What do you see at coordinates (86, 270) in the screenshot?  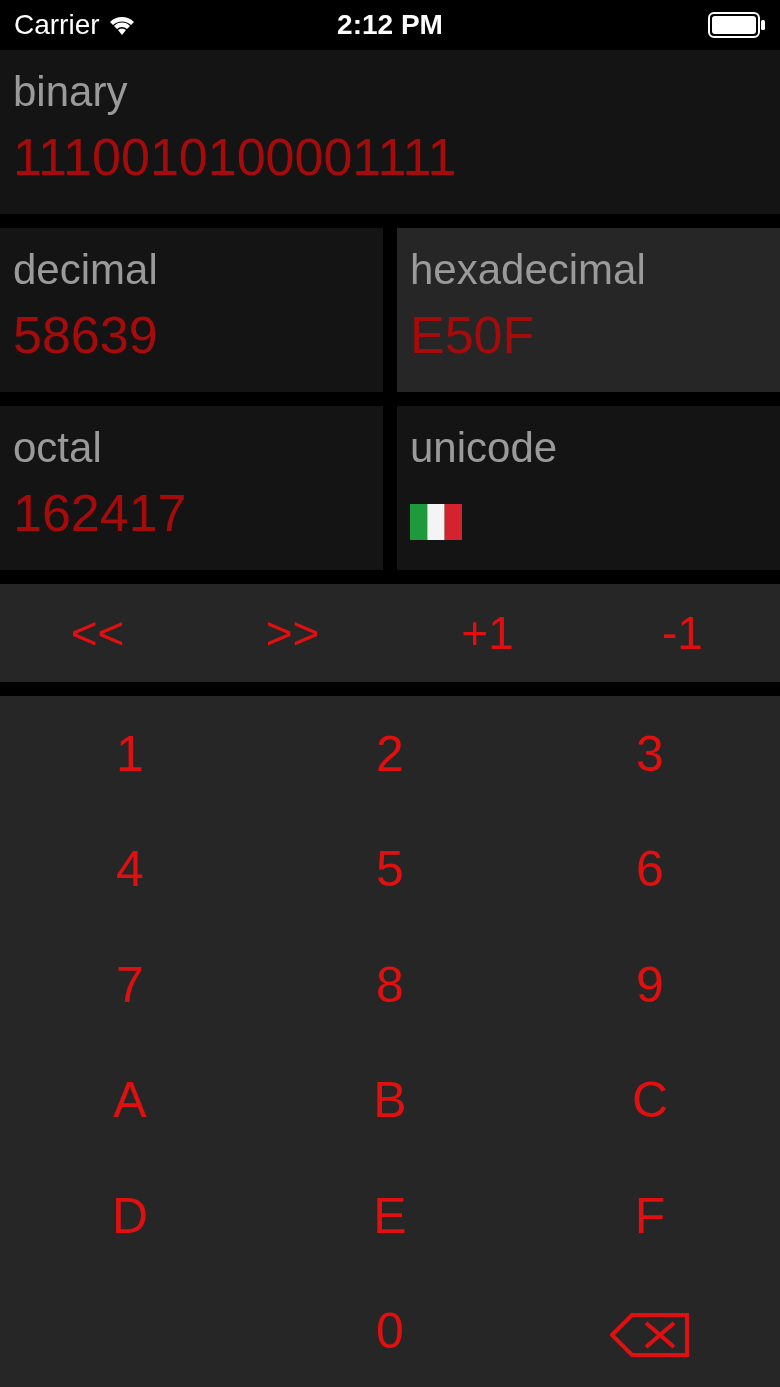 I see `field-label: decimal` at bounding box center [86, 270].